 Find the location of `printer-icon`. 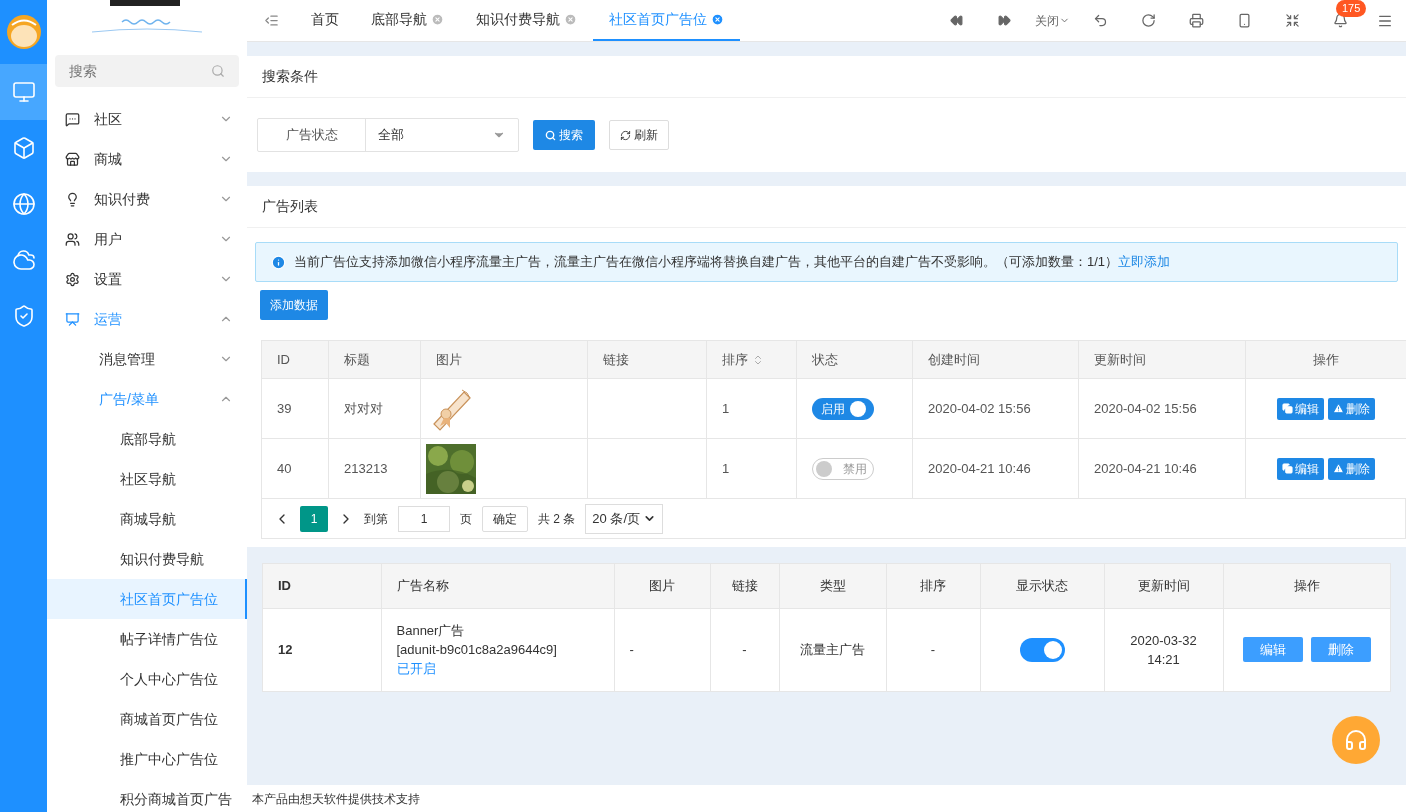

printer-icon is located at coordinates (1196, 20).